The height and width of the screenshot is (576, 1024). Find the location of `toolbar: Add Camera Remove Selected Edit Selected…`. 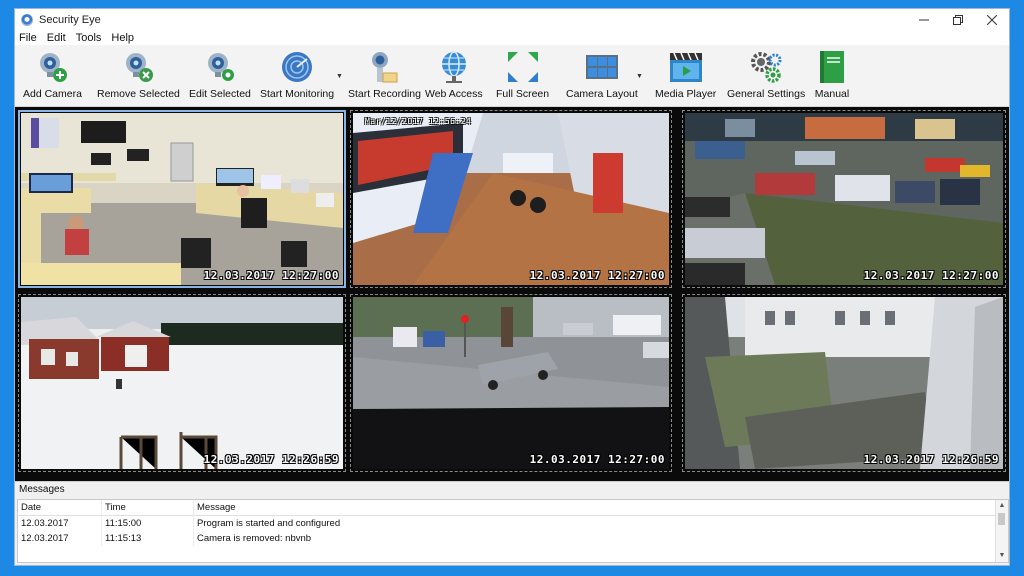

toolbar: Add Camera Remove Selected Edit Selected… is located at coordinates (512, 76).